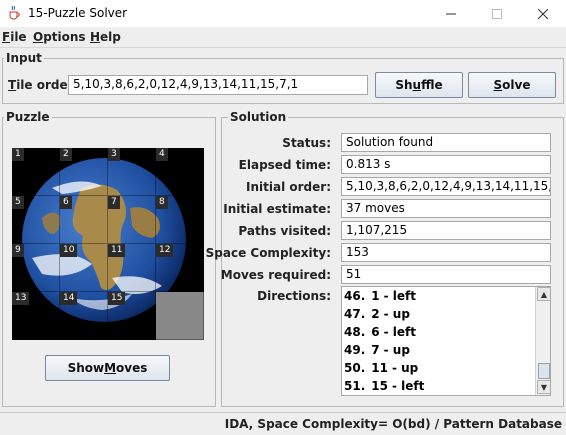 This screenshot has height=435, width=566. I want to click on direction-item: 48. 6- left, so click(380, 332).